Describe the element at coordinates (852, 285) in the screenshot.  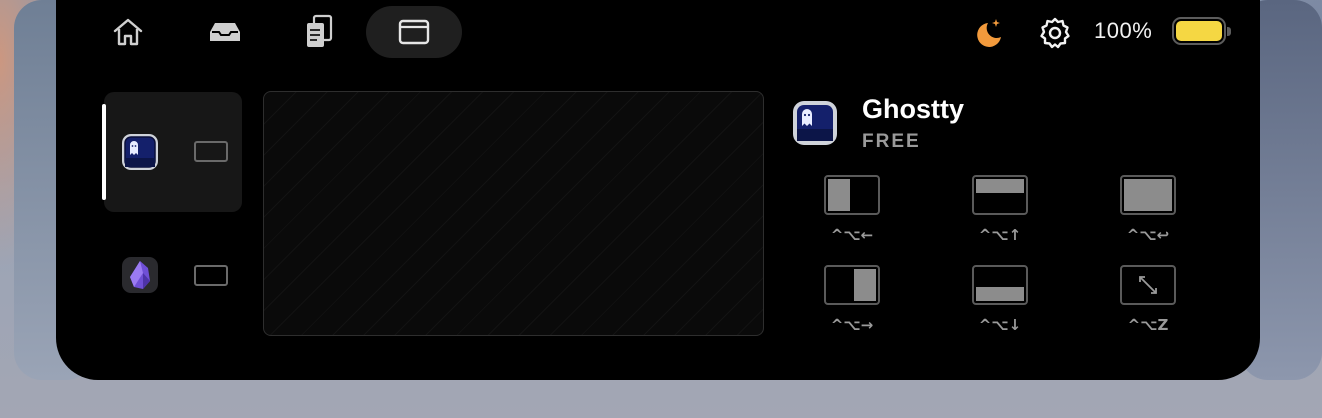
I see `layout-right-half-button` at that location.